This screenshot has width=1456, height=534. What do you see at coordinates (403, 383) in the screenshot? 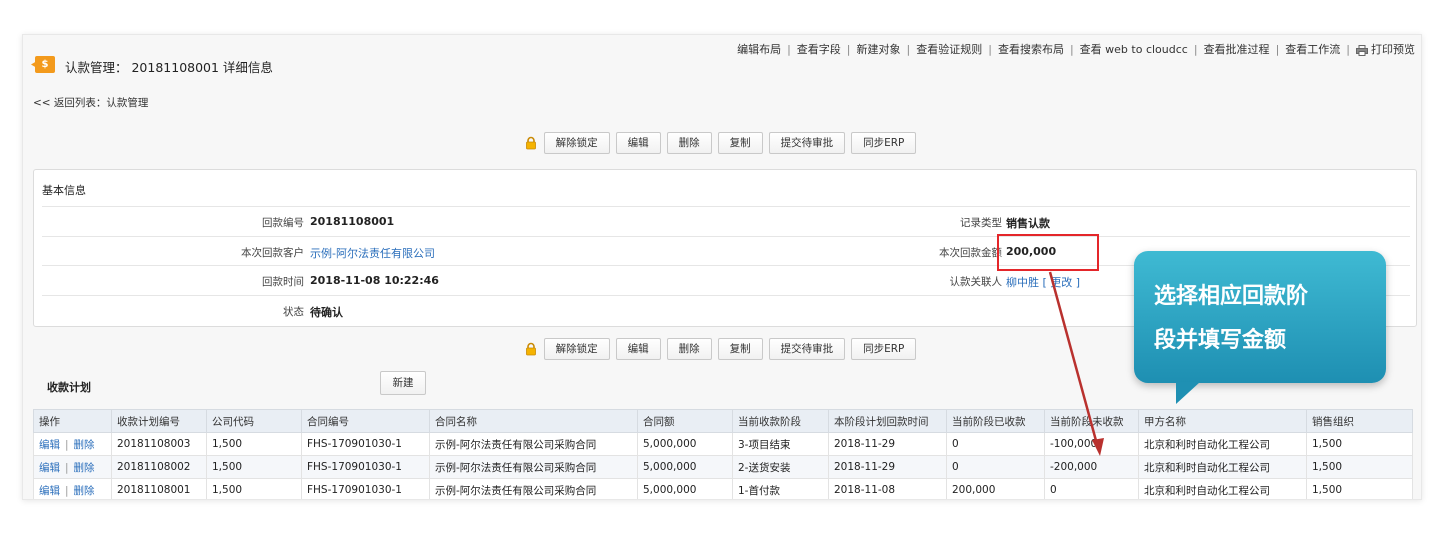
I see `new-plan-button: 新建` at bounding box center [403, 383].